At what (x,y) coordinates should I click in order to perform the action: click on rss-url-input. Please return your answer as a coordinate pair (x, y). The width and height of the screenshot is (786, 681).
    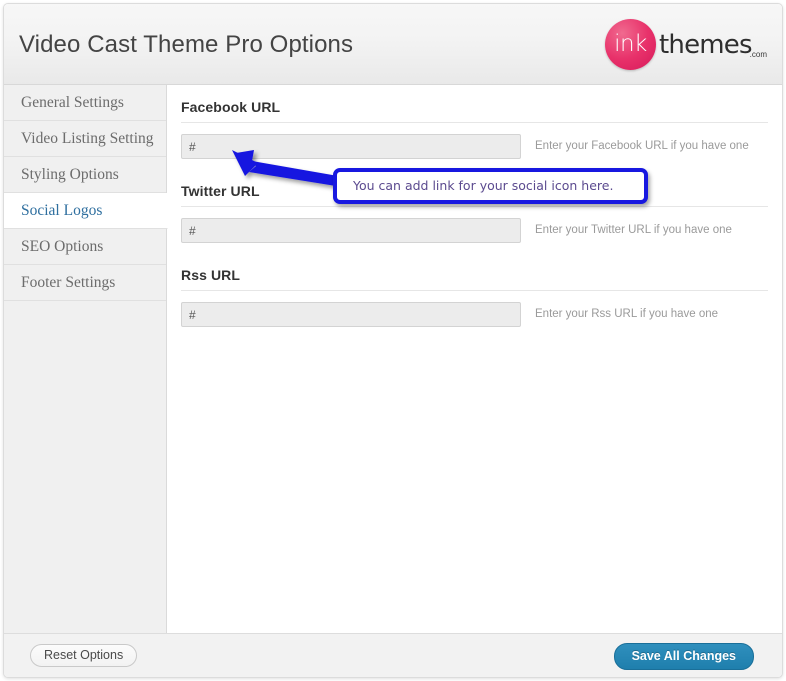
    Looking at the image, I should click on (351, 314).